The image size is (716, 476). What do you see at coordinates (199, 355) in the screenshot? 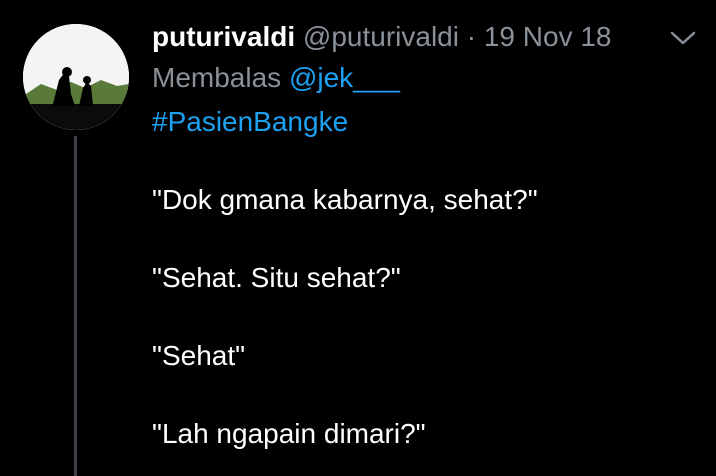
I see `tweet-text-line: "Sehat"` at bounding box center [199, 355].